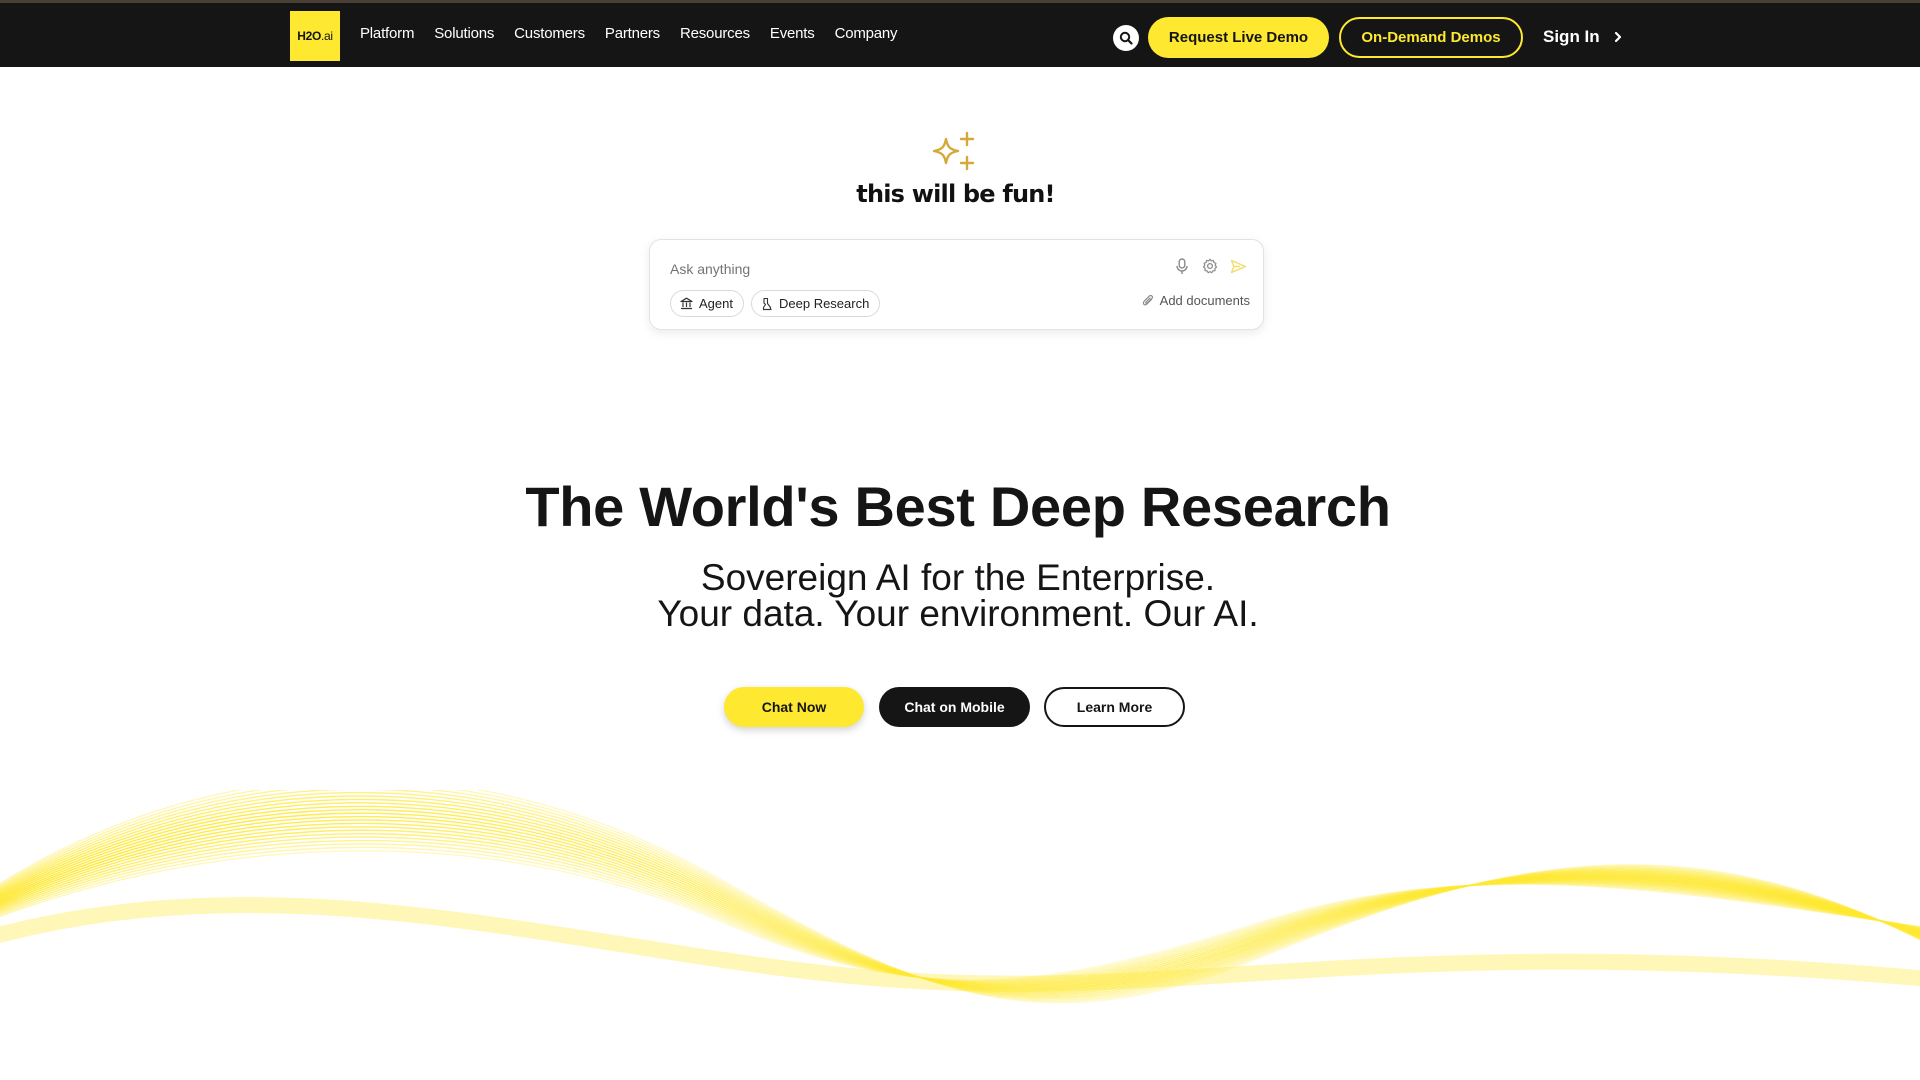 This screenshot has width=1920, height=1080. I want to click on search-button, so click(1126, 38).